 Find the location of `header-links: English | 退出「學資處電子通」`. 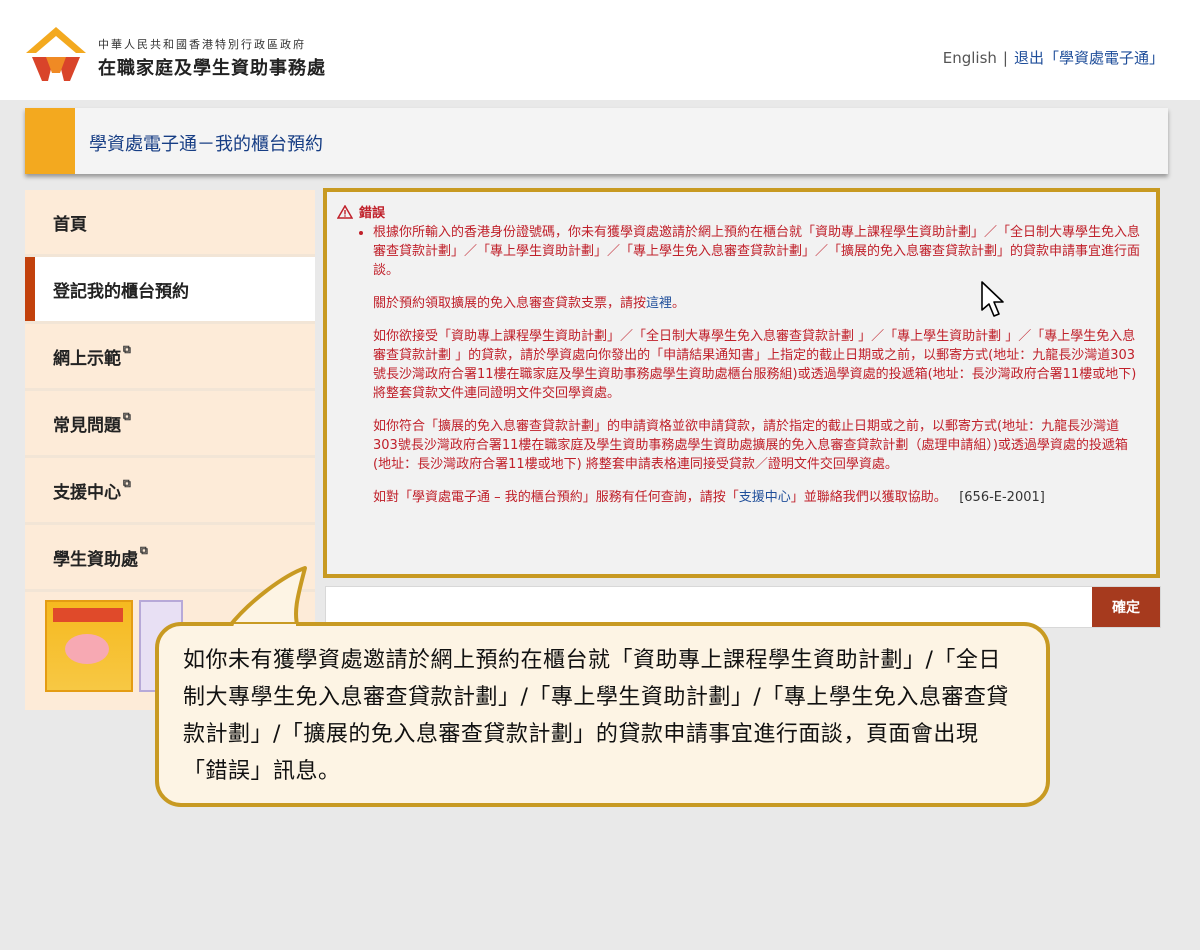

header-links: English | 退出「學資處電子通」 is located at coordinates (1053, 57).